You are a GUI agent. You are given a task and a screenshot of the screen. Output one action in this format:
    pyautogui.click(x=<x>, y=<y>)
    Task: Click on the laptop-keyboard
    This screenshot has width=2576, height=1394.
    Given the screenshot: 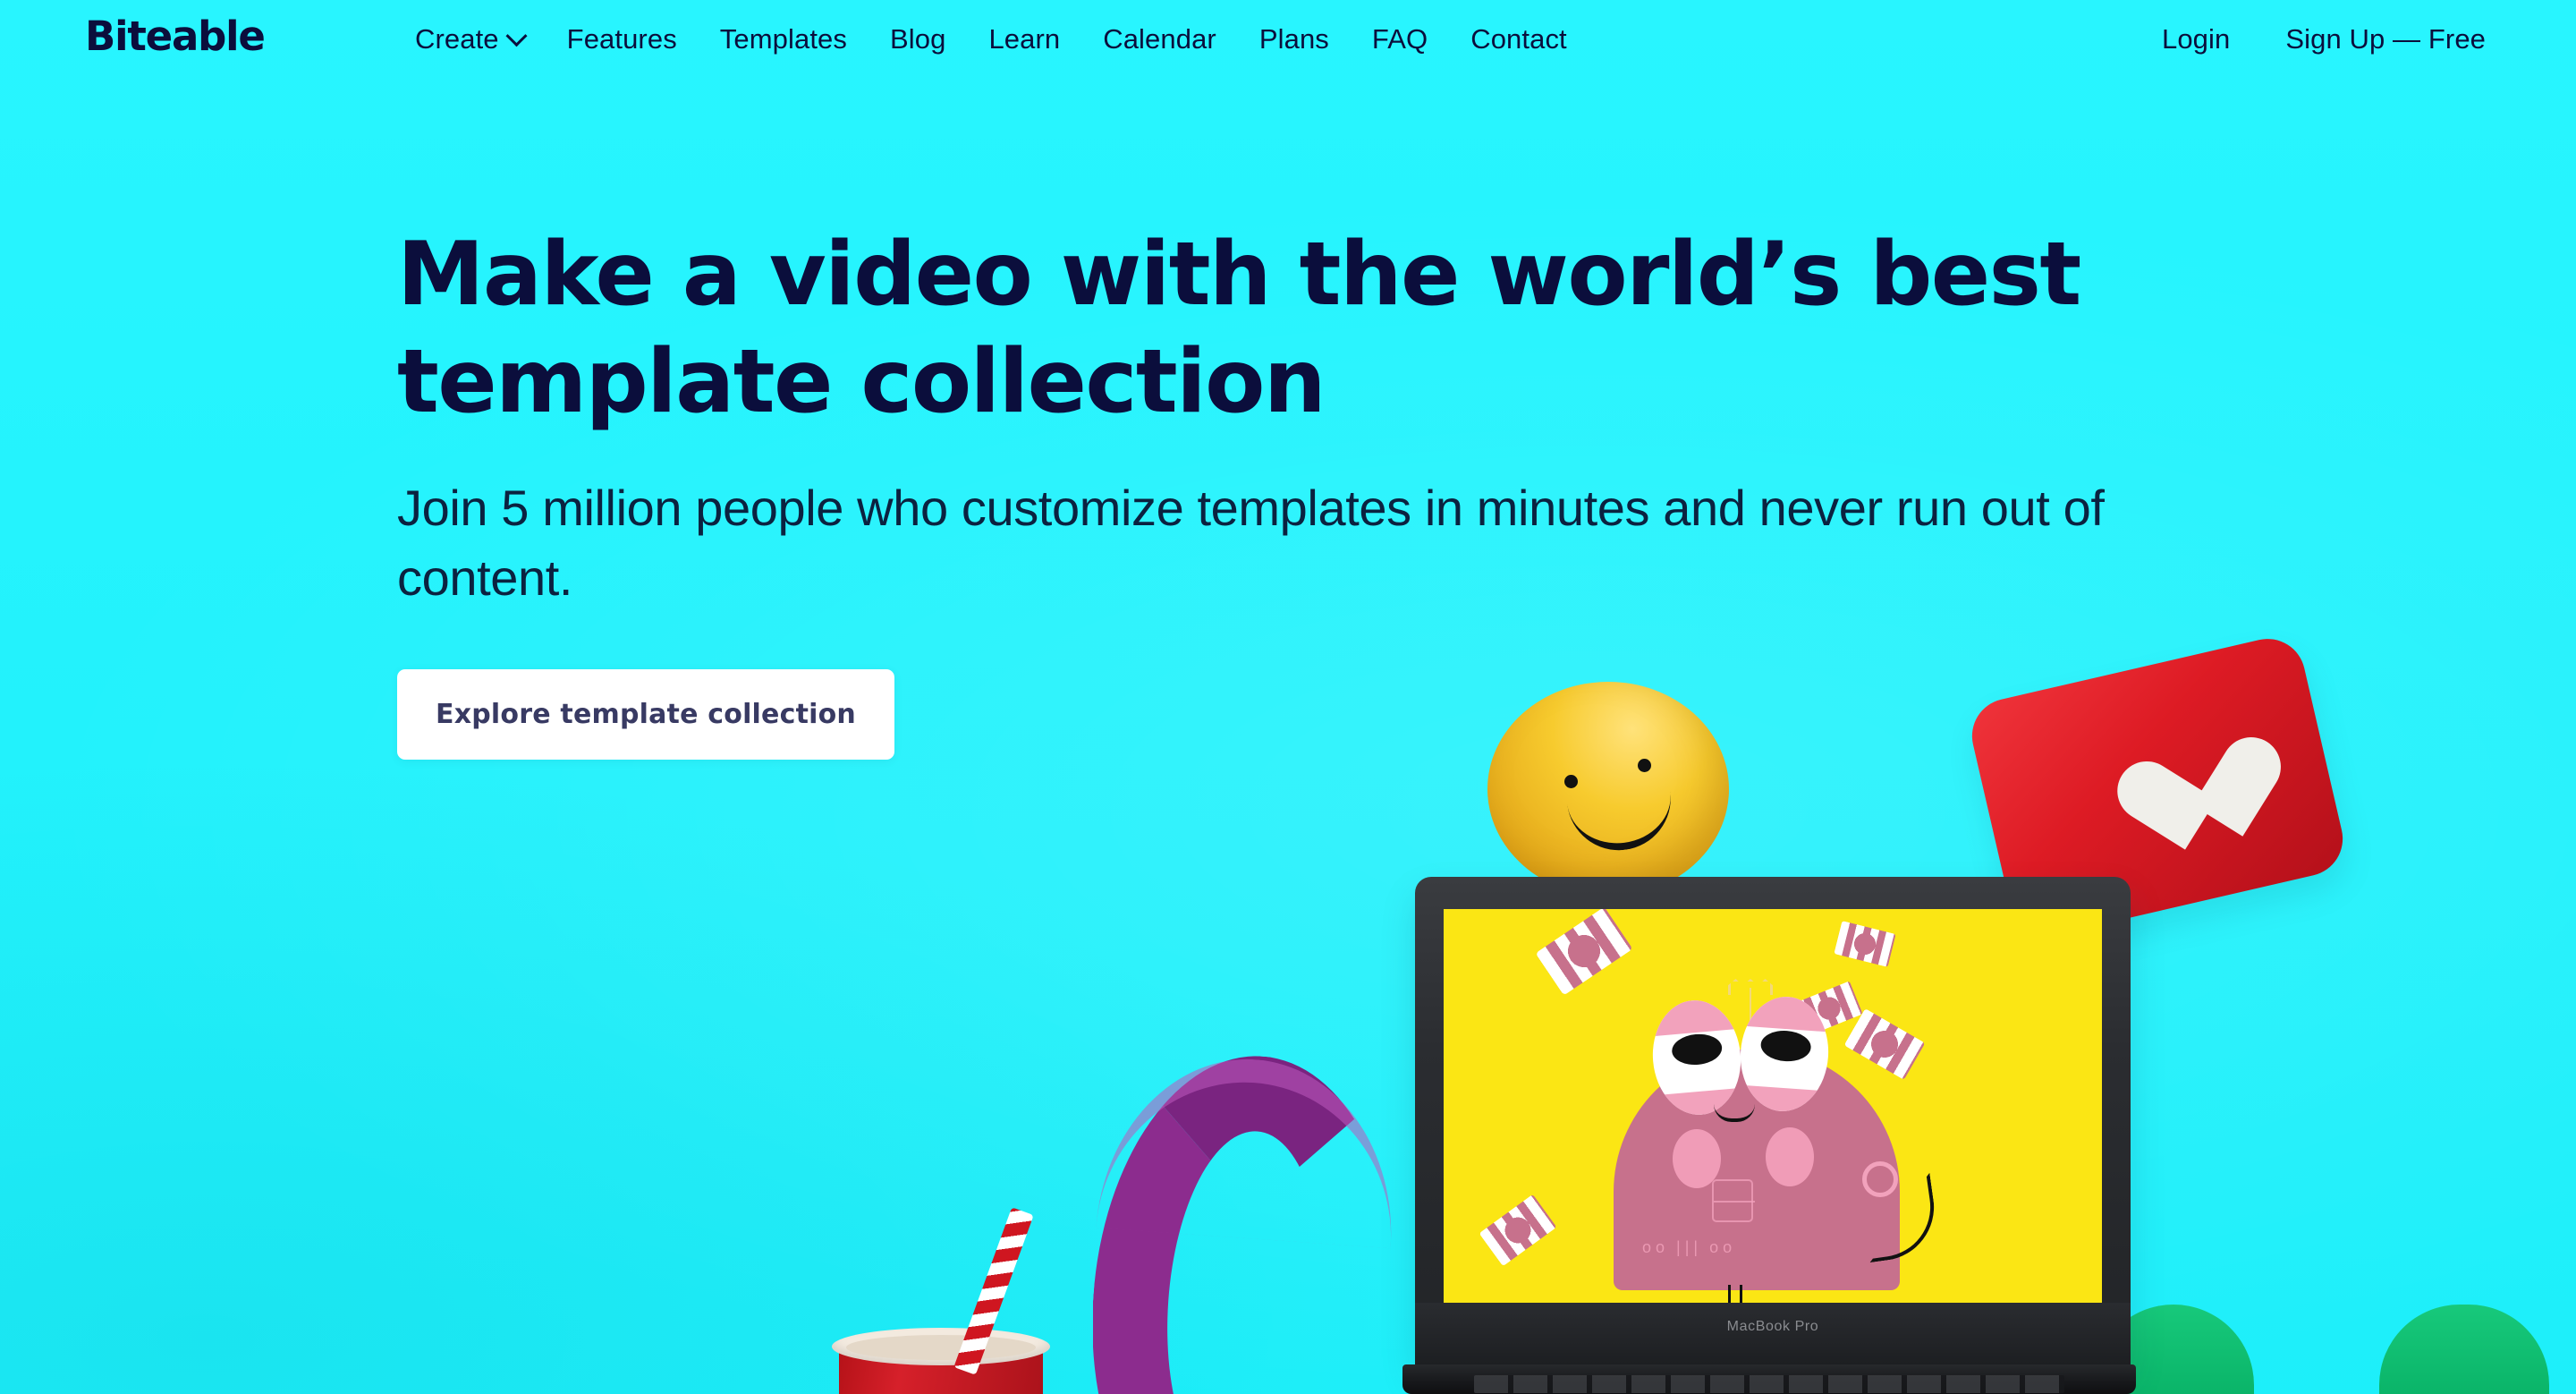 What is the action you would take?
    pyautogui.click(x=1769, y=1384)
    